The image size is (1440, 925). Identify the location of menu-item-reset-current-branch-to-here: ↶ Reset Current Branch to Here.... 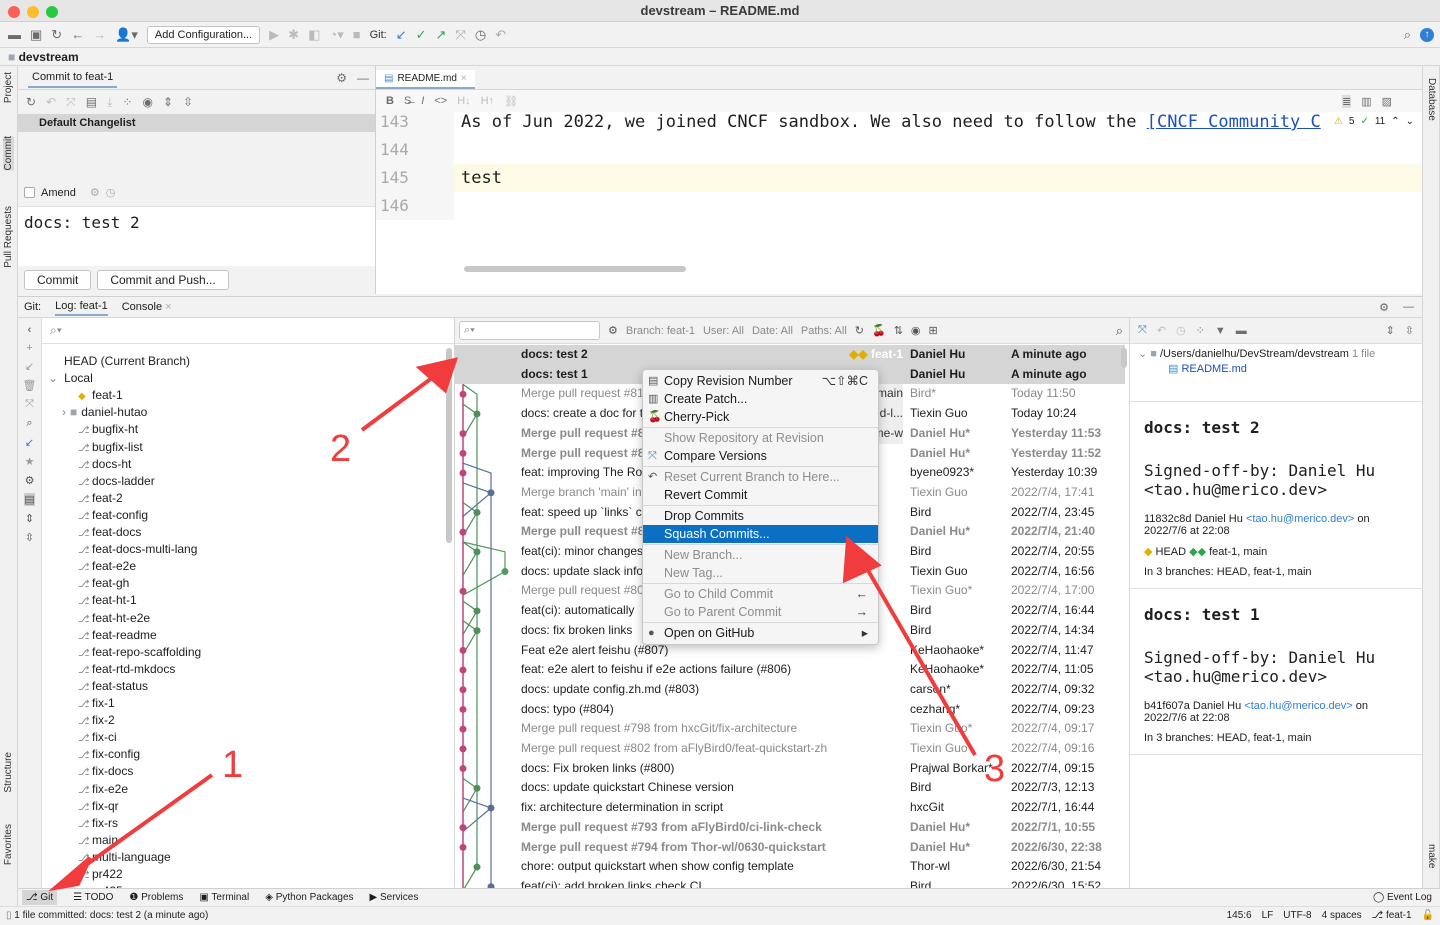
(760, 477).